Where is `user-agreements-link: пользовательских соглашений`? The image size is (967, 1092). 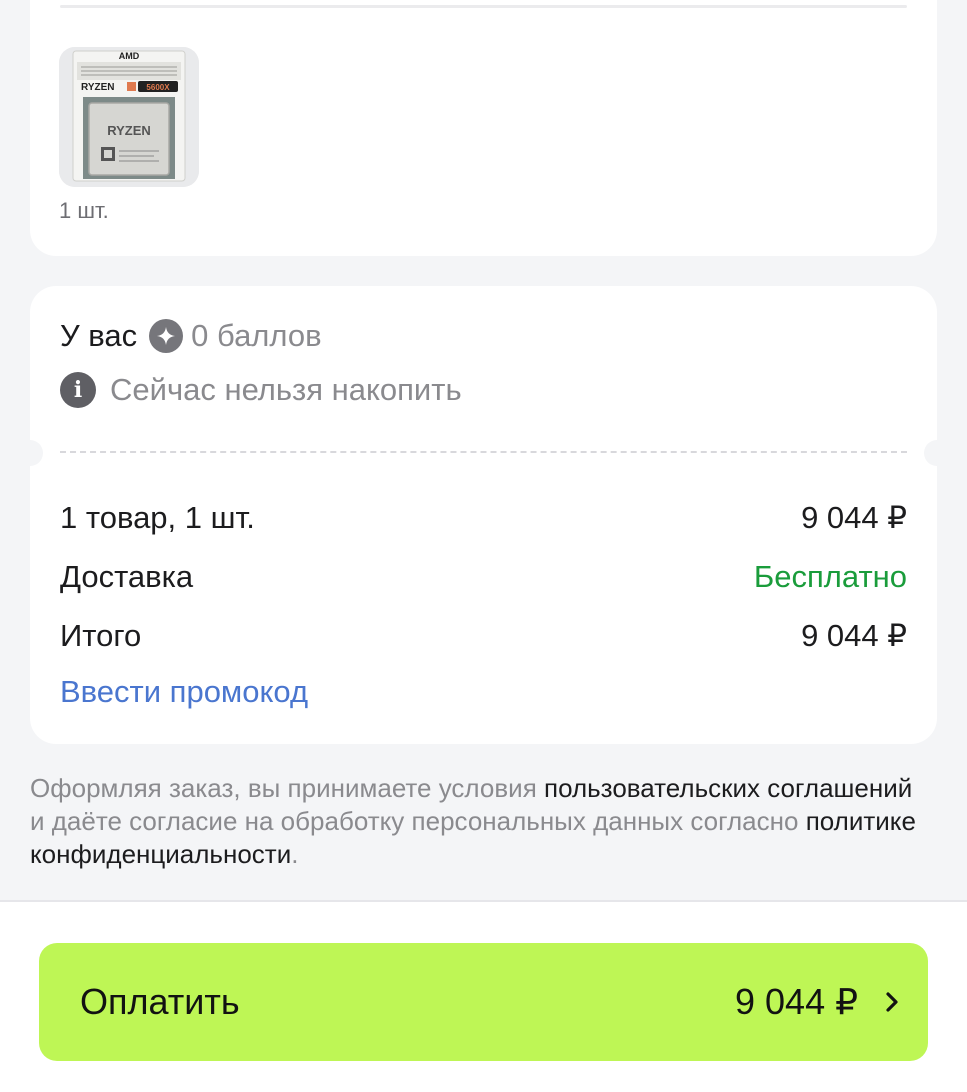 user-agreements-link: пользовательских соглашений is located at coordinates (728, 788).